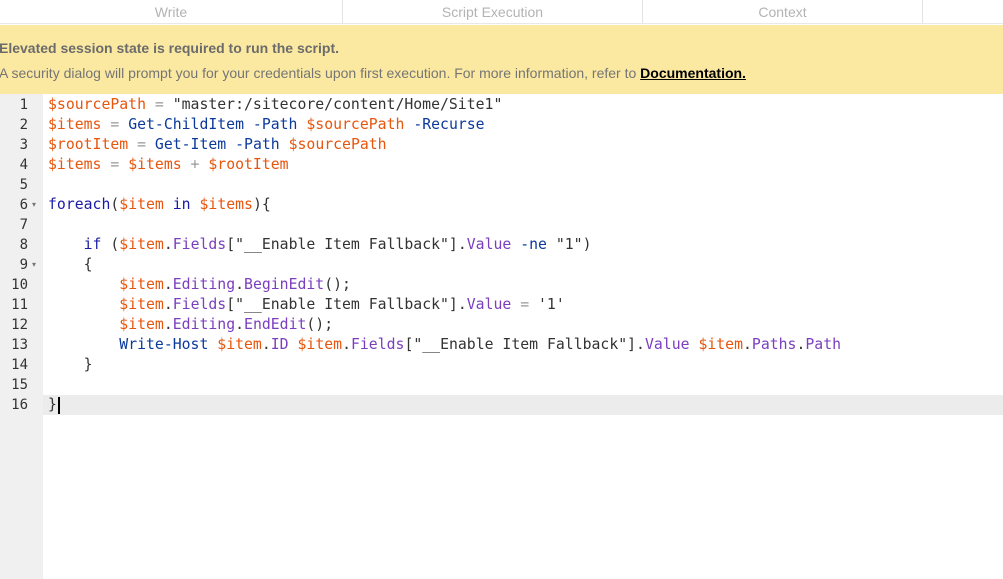  Describe the element at coordinates (523, 405) in the screenshot. I see `active-line-highlight` at that location.